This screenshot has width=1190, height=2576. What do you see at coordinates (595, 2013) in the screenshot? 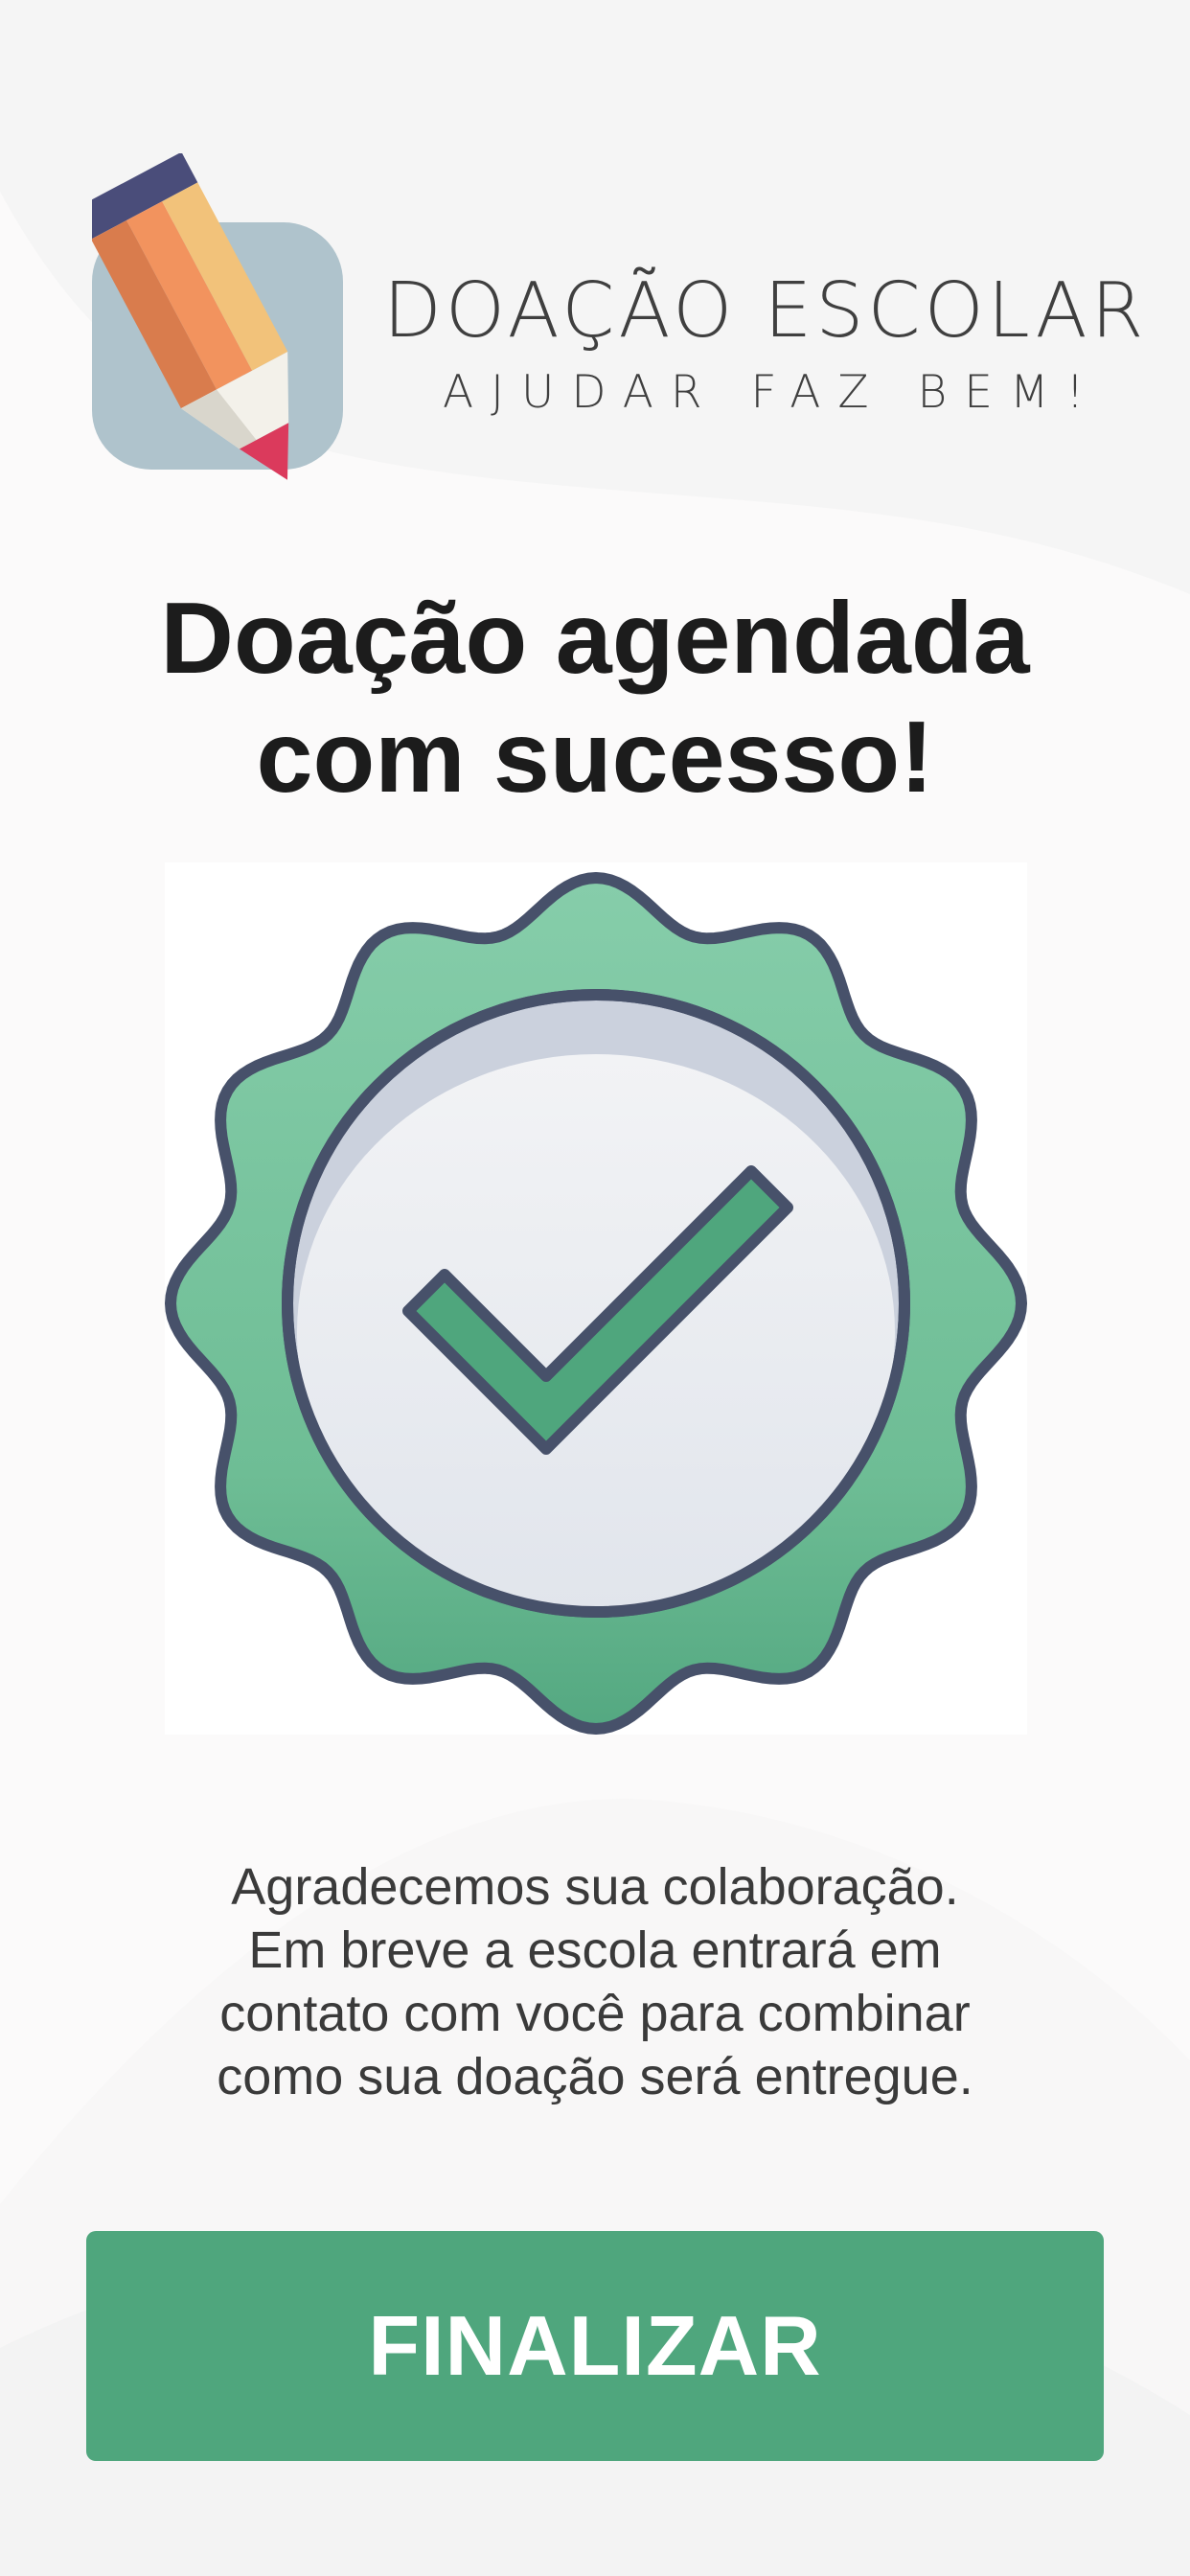
I see `message-line-3: contato com você para combinar` at bounding box center [595, 2013].